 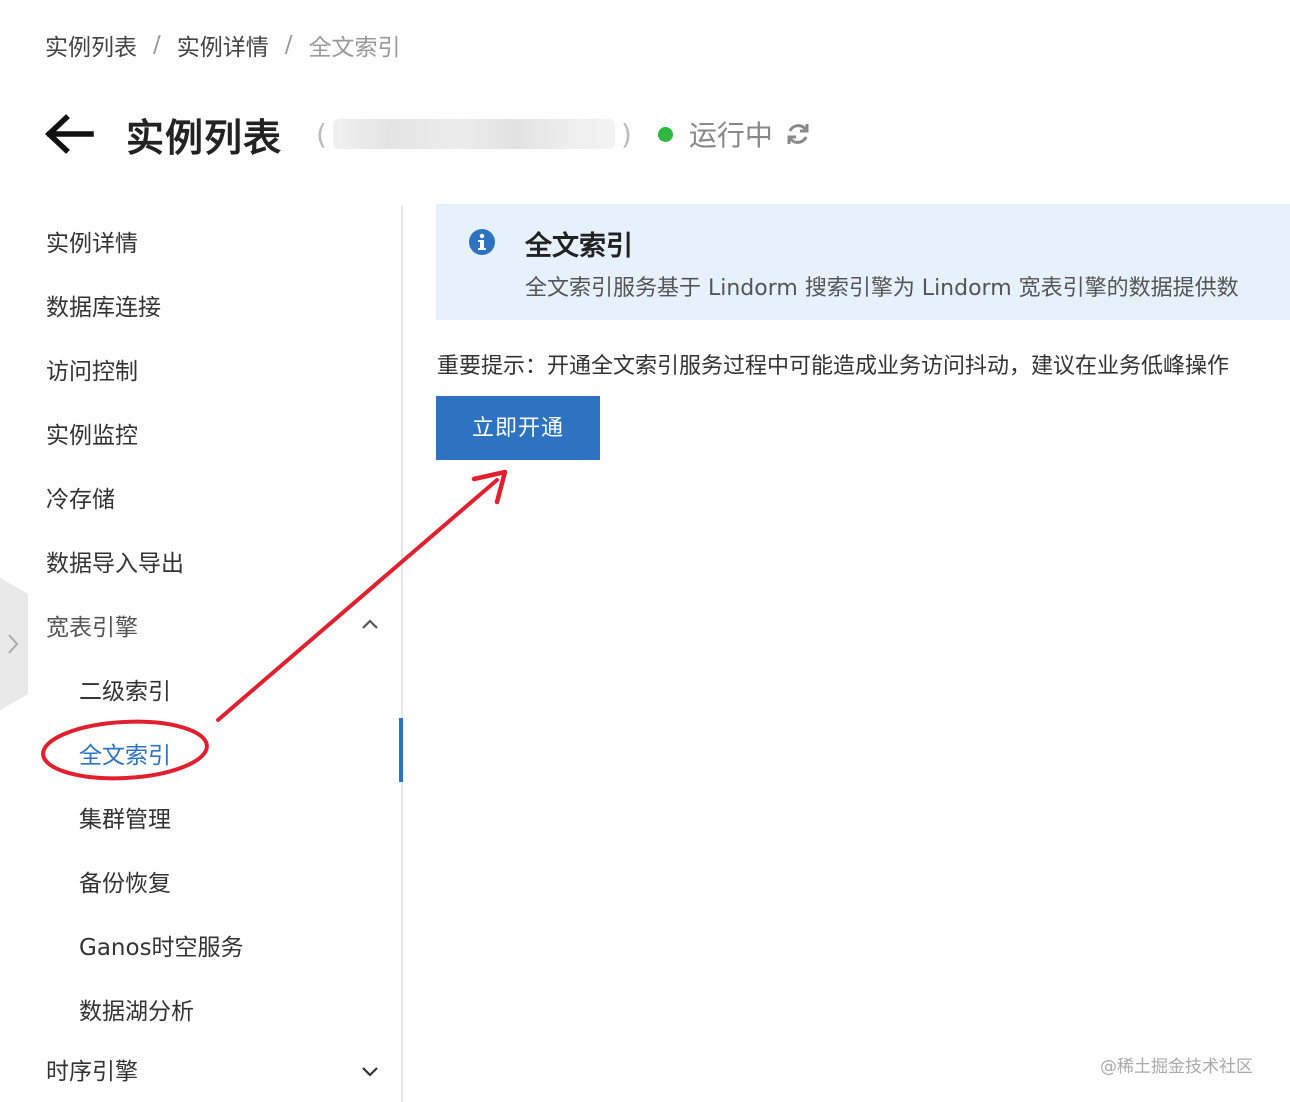 I want to click on sidebar-item-db-connection: 数据库连接, so click(x=103, y=308).